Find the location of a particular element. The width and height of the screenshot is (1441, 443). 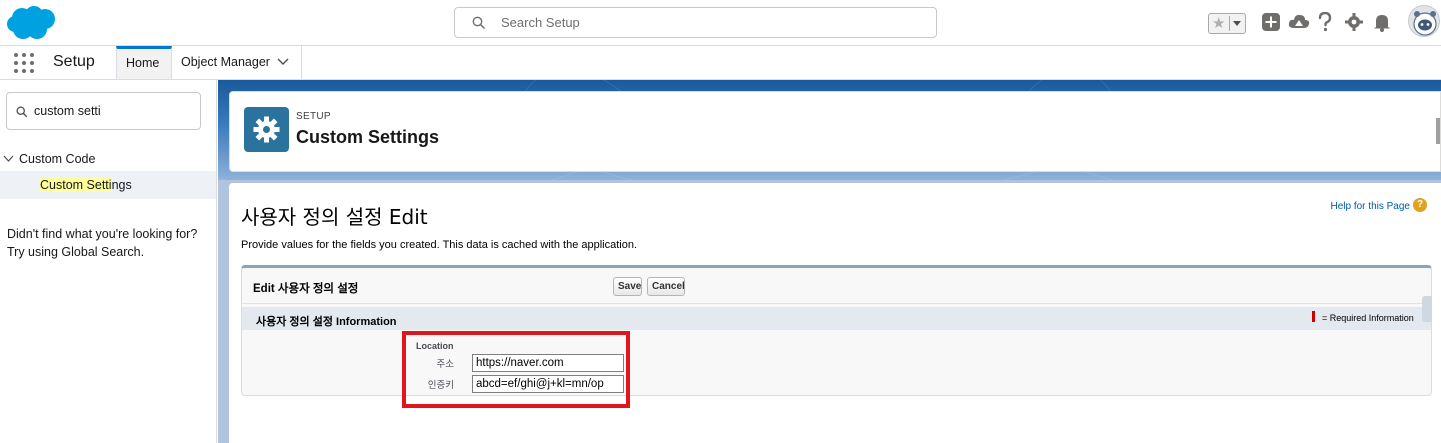

section-title: 사용자 정의 설정 Information is located at coordinates (326, 322).